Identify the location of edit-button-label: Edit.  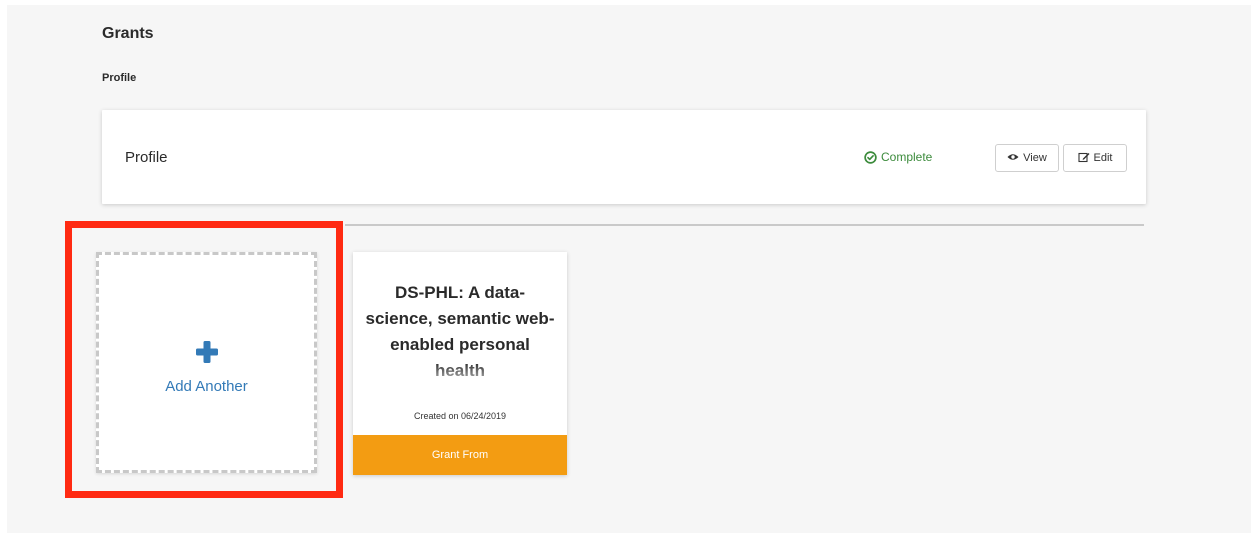
(1103, 158).